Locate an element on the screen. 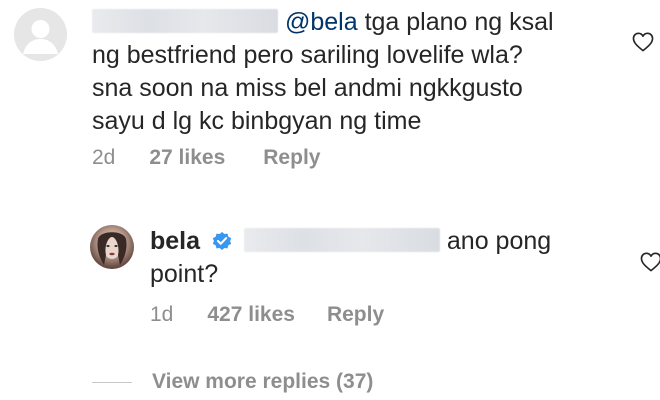 Image resolution: width=660 pixels, height=400 pixels. reply-text-part1: ano pong is located at coordinates (499, 241).